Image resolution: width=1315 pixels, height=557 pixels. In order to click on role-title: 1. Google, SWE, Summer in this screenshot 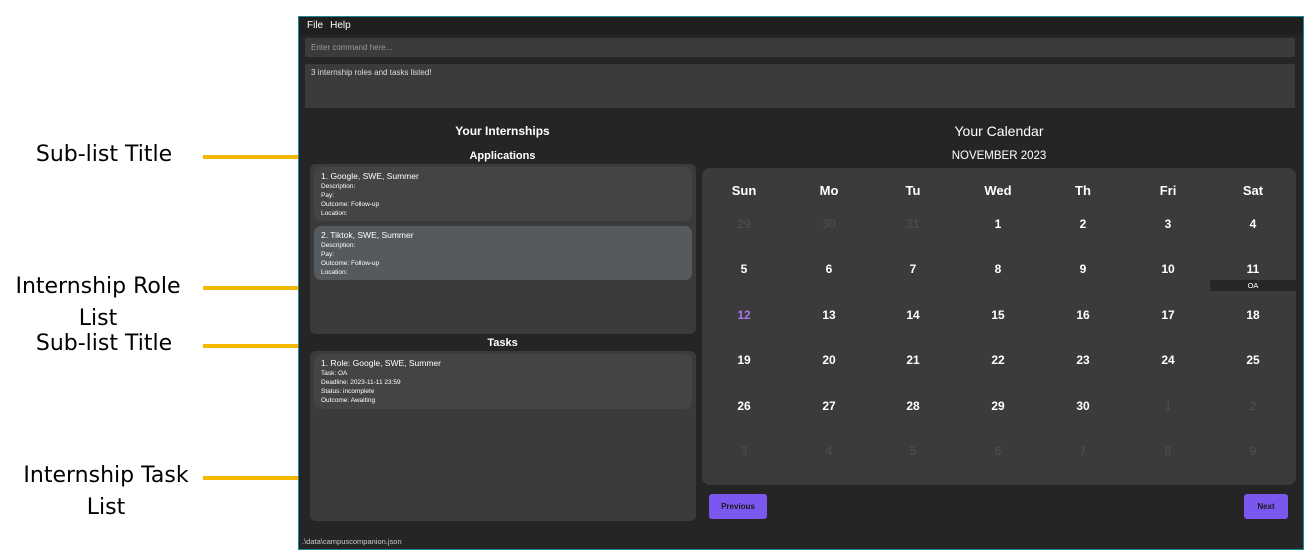, I will do `click(370, 176)`.